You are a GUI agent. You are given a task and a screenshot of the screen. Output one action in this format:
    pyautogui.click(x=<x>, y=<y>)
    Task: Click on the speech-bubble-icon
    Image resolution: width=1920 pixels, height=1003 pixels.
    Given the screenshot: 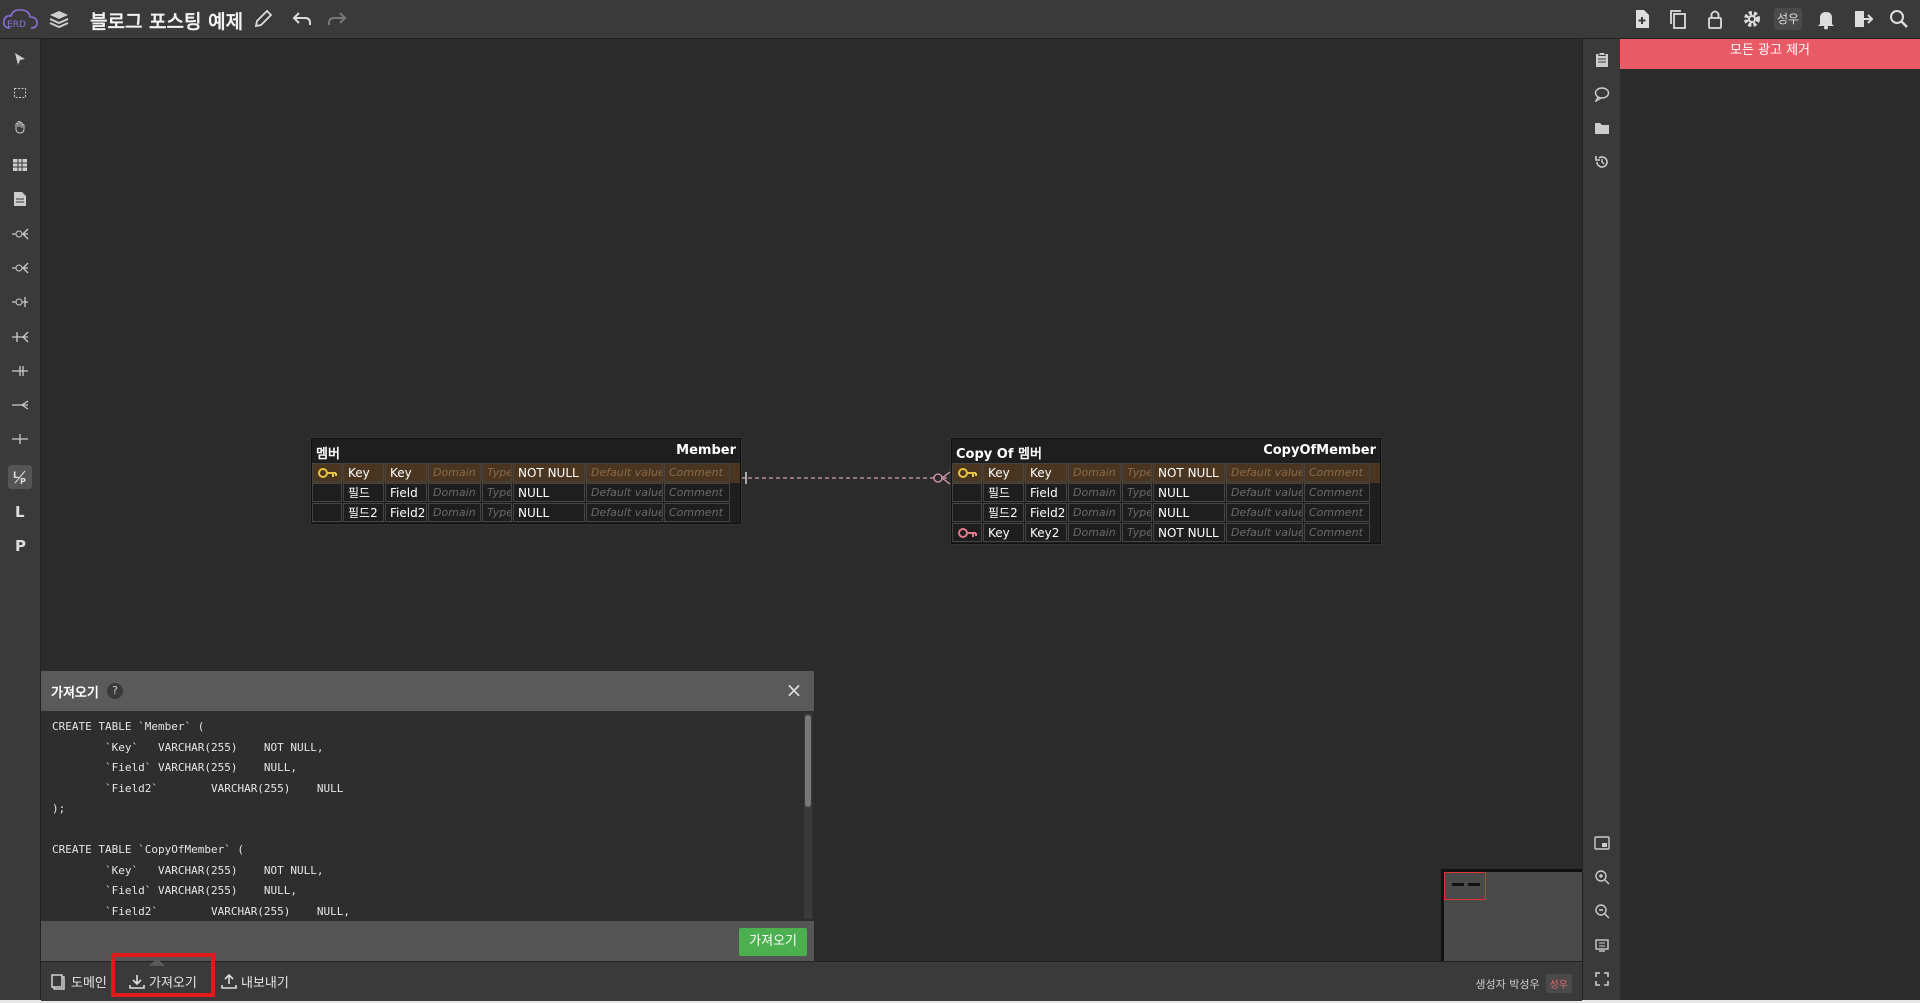 What is the action you would take?
    pyautogui.click(x=1602, y=94)
    